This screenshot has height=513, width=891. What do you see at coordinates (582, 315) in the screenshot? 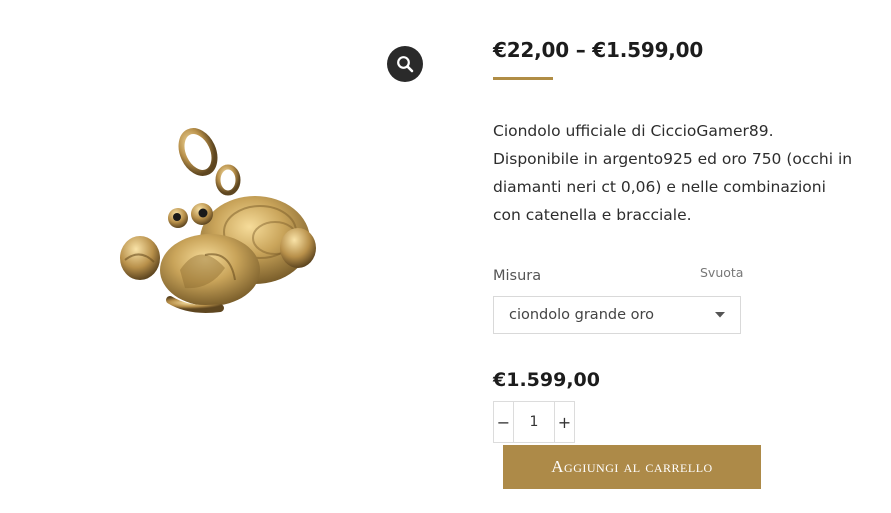
I see `size-select-value: ciondolo grande oro` at bounding box center [582, 315].